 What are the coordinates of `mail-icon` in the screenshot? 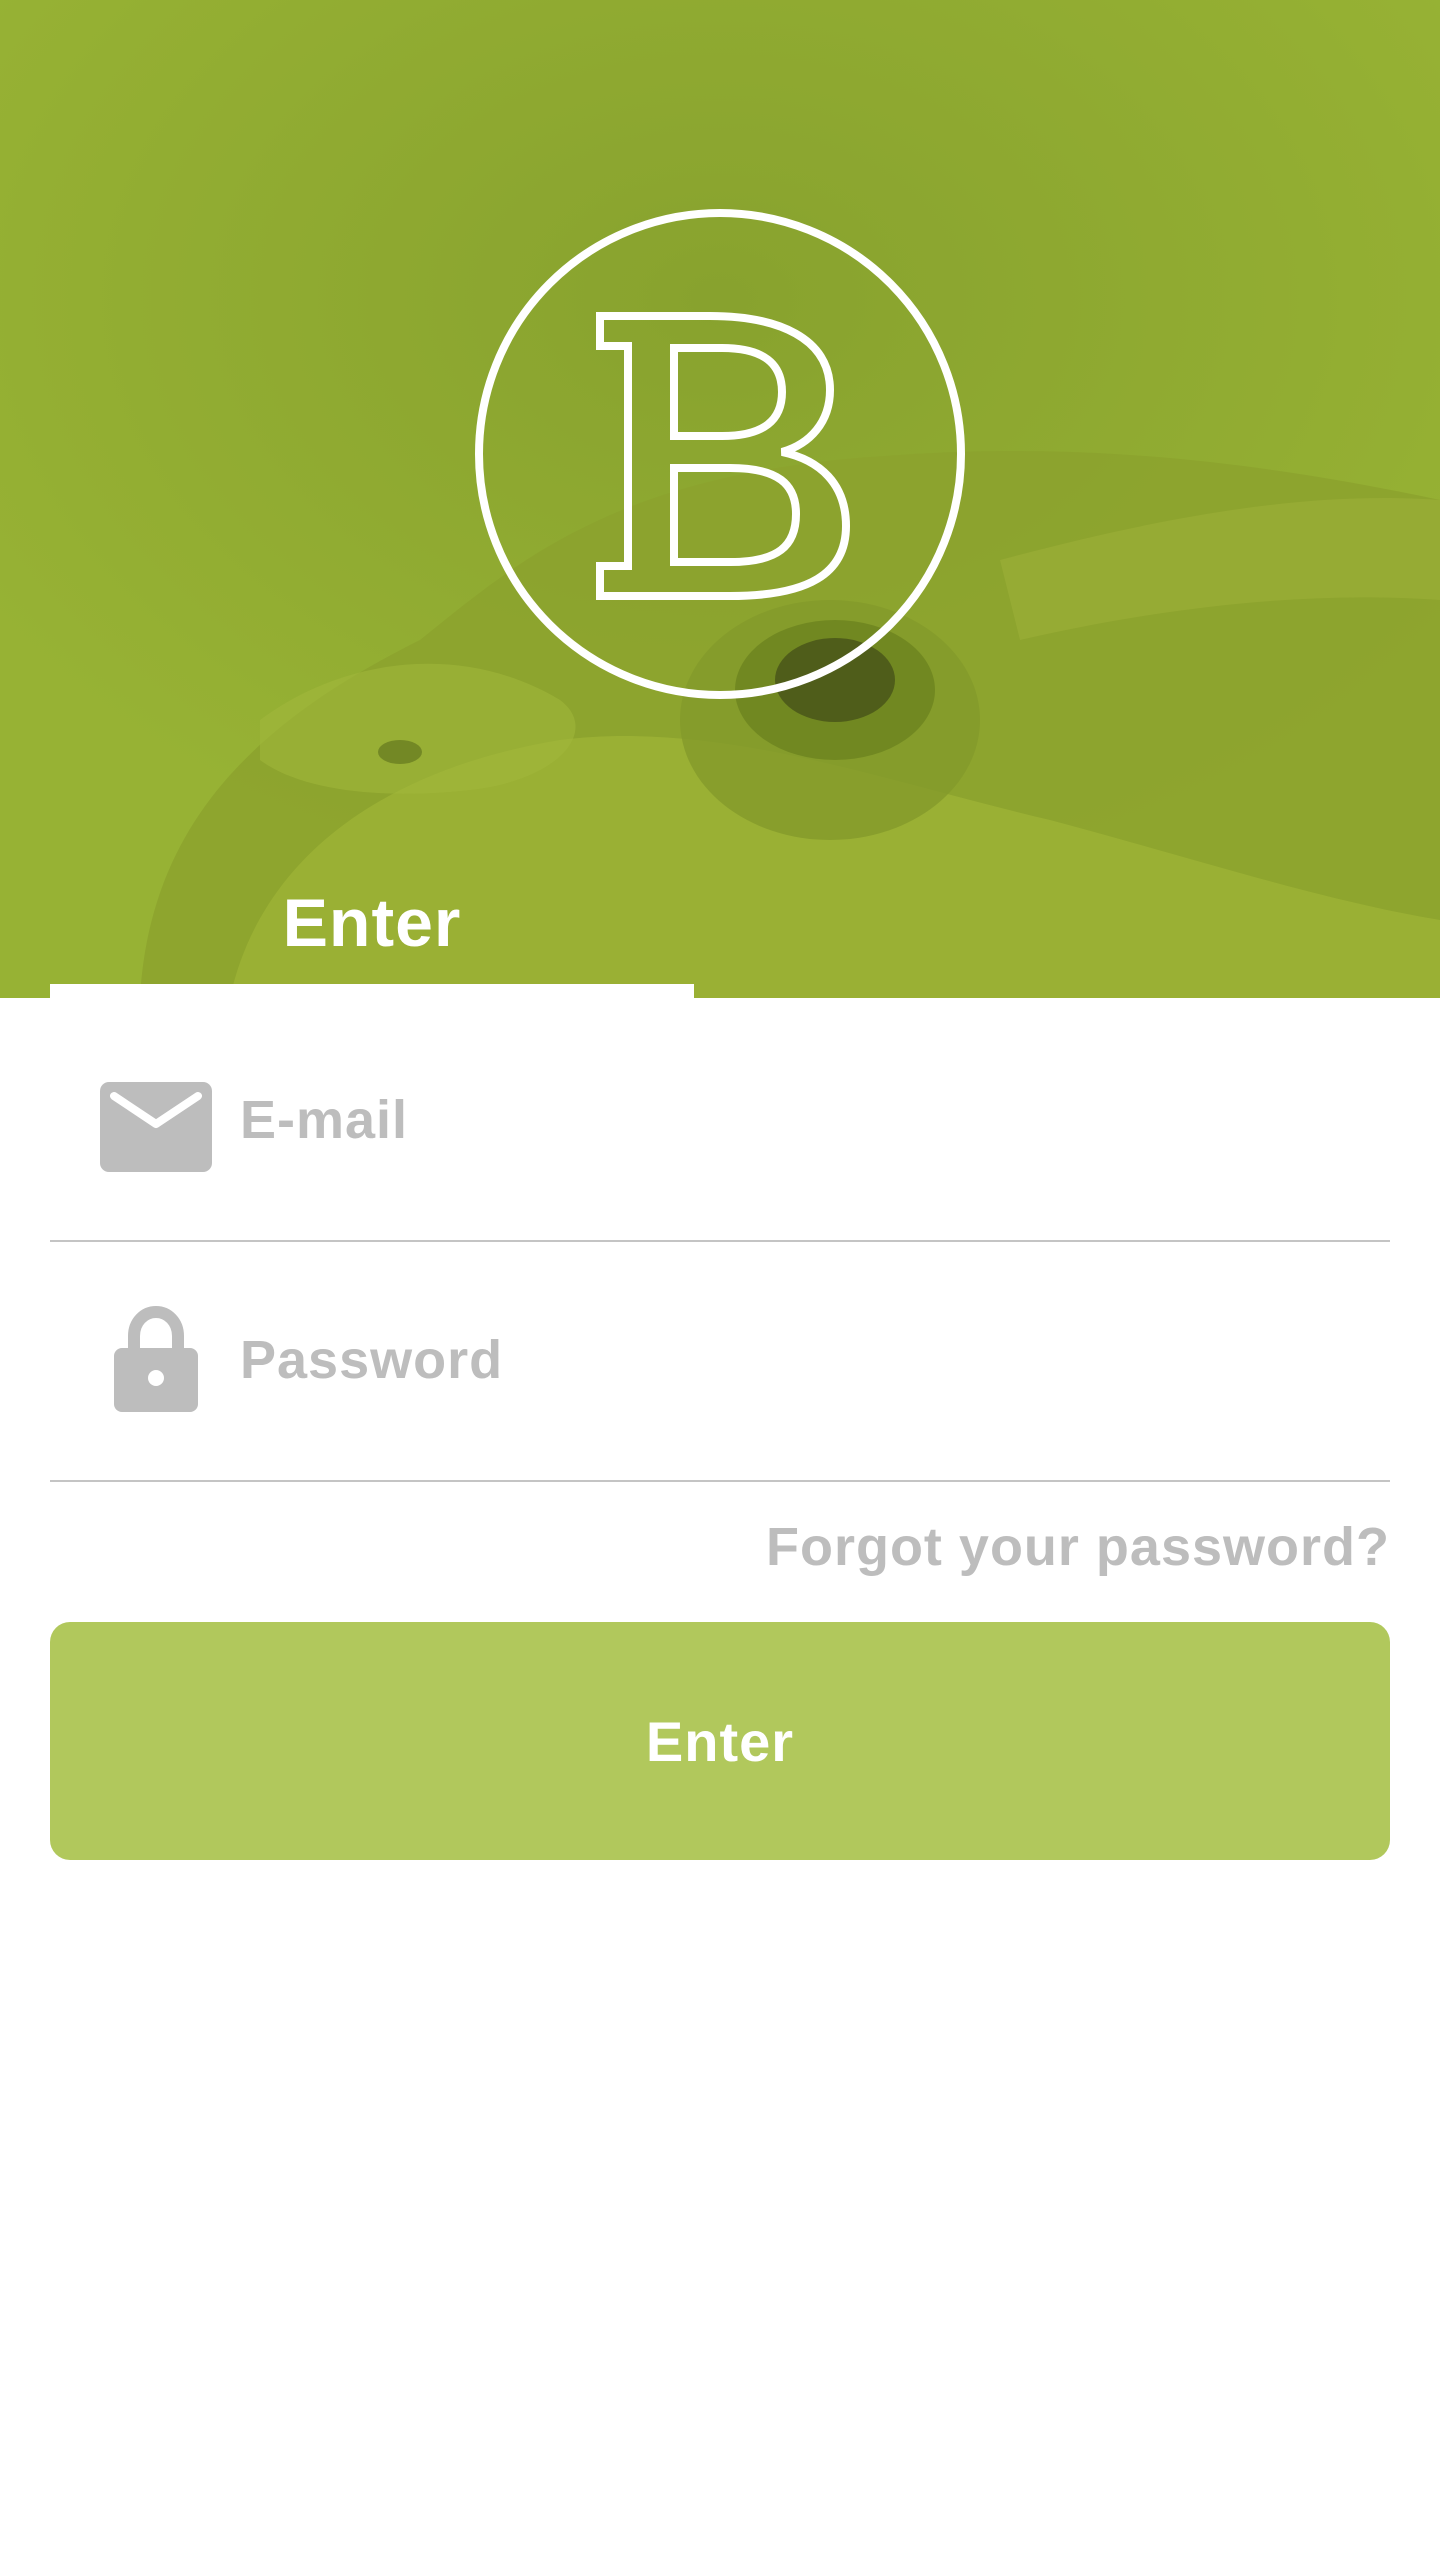 It's located at (156, 1127).